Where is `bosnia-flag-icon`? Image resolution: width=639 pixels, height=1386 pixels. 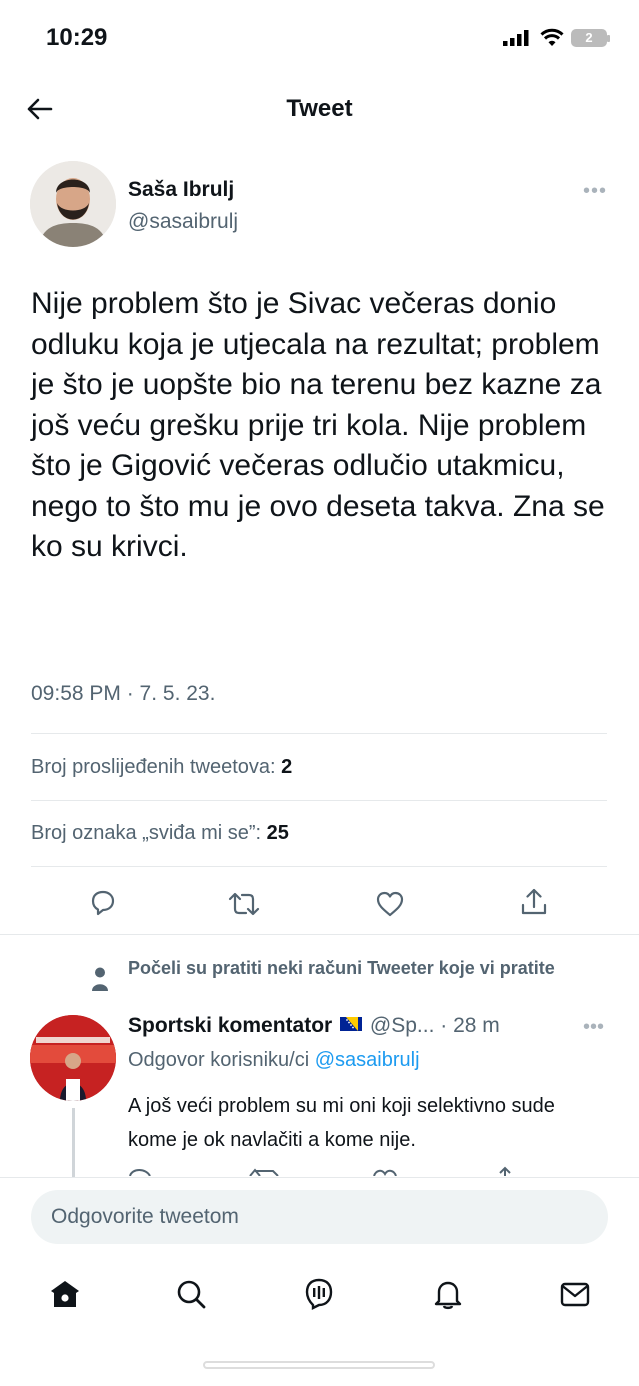 bosnia-flag-icon is located at coordinates (351, 1024).